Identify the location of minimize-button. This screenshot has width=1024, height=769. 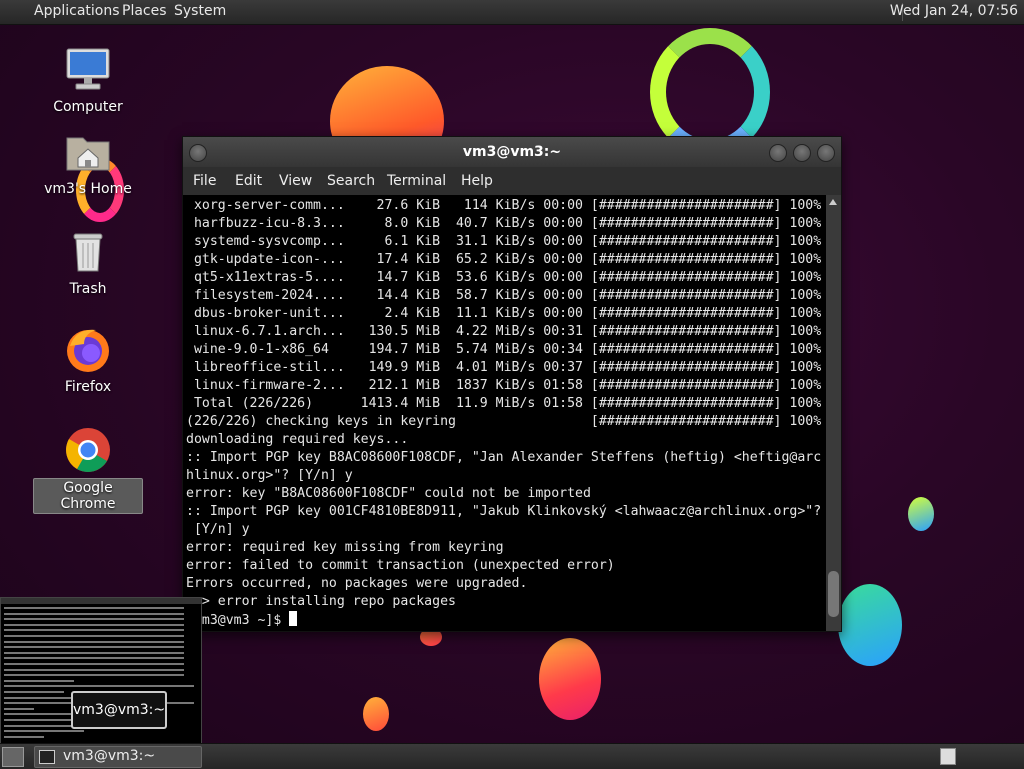
(778, 153).